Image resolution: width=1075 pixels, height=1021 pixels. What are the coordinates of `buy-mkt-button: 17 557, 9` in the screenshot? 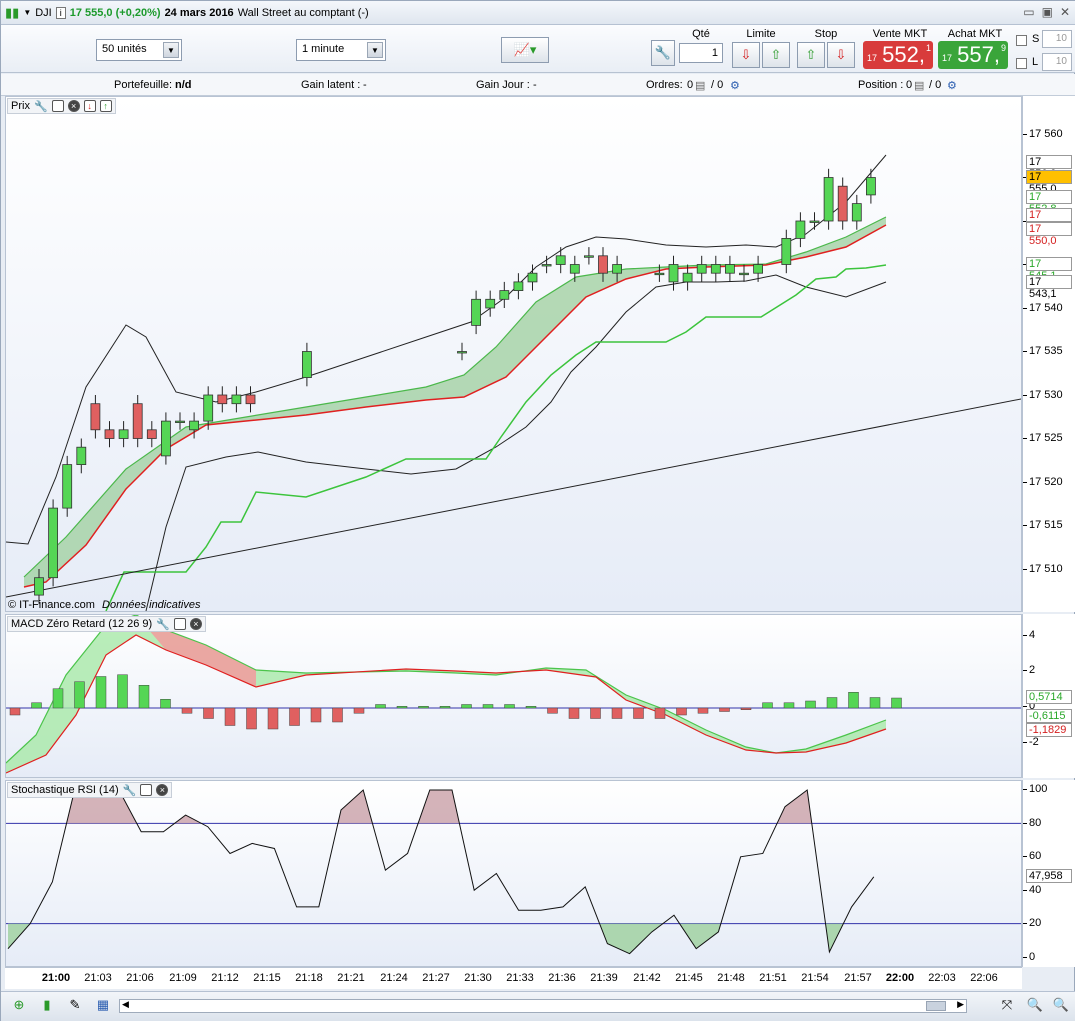 It's located at (973, 55).